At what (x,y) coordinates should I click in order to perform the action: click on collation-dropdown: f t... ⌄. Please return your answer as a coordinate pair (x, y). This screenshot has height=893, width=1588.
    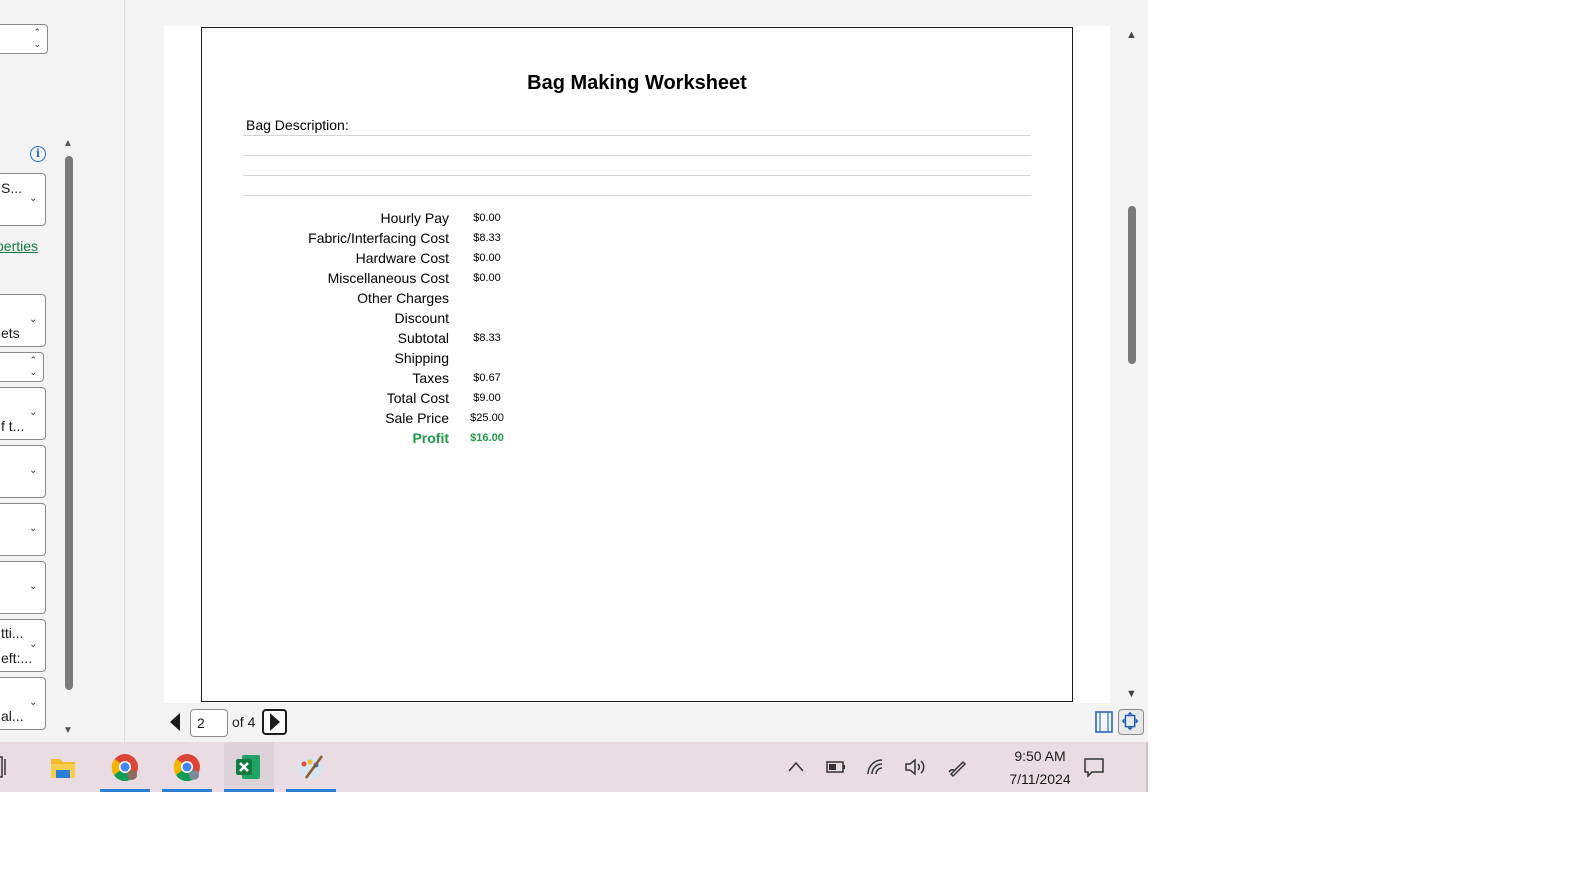
    Looking at the image, I should click on (23, 413).